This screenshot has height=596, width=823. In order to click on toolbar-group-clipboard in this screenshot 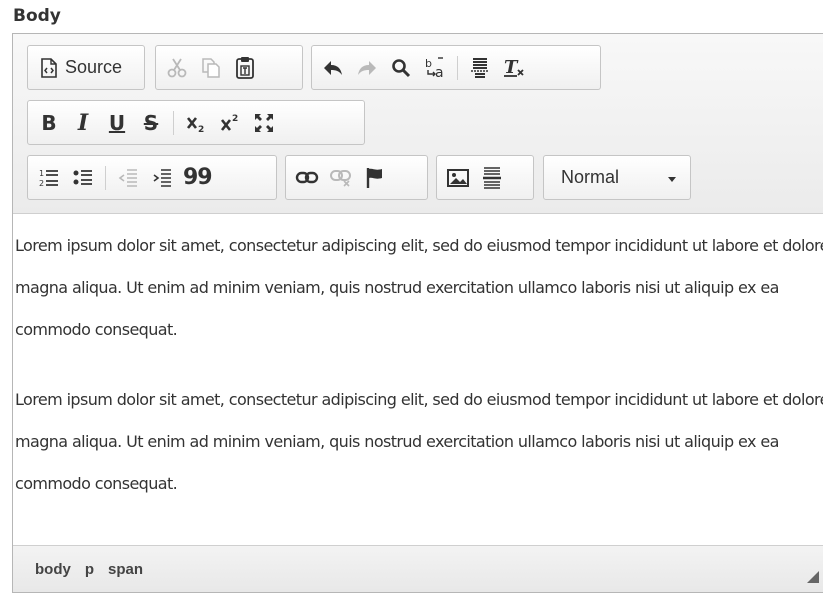, I will do `click(229, 67)`.